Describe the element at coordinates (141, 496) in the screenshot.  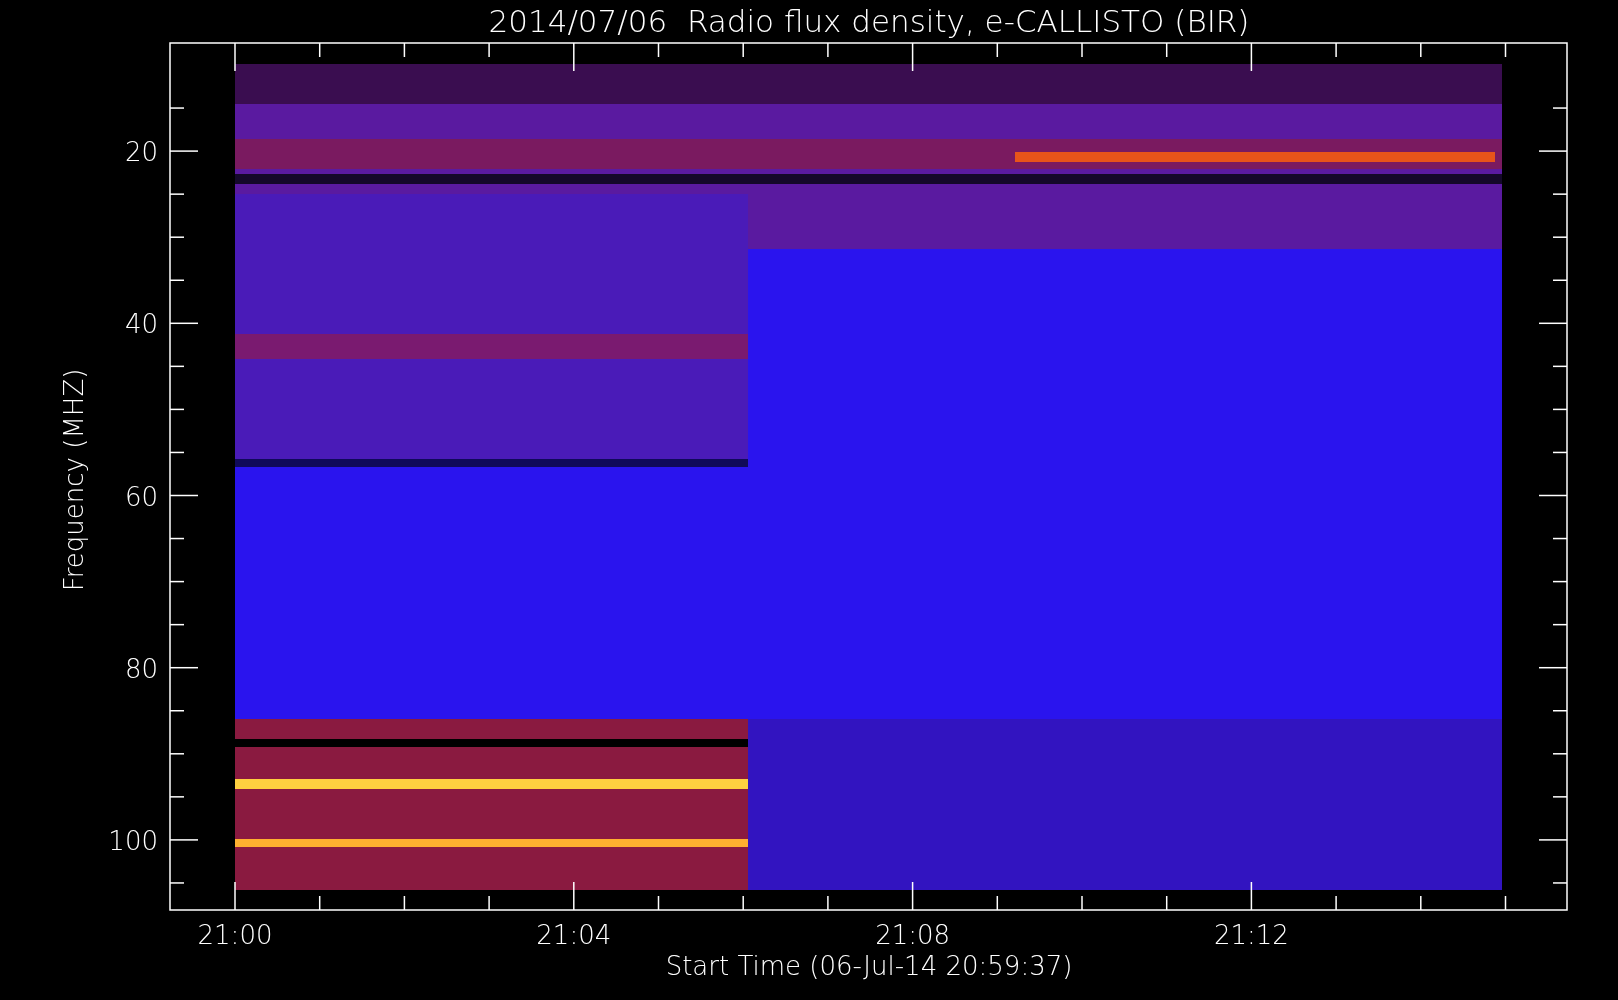
I see `y-tick-label: 60` at that location.